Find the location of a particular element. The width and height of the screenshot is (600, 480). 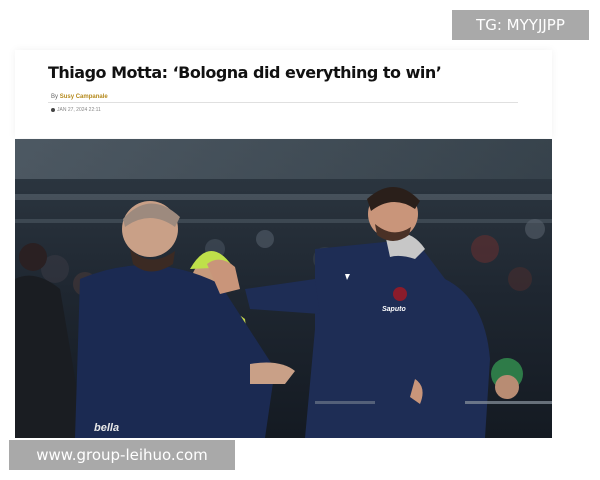

article-date: JAN 27, 2024 22:11 is located at coordinates (79, 110).